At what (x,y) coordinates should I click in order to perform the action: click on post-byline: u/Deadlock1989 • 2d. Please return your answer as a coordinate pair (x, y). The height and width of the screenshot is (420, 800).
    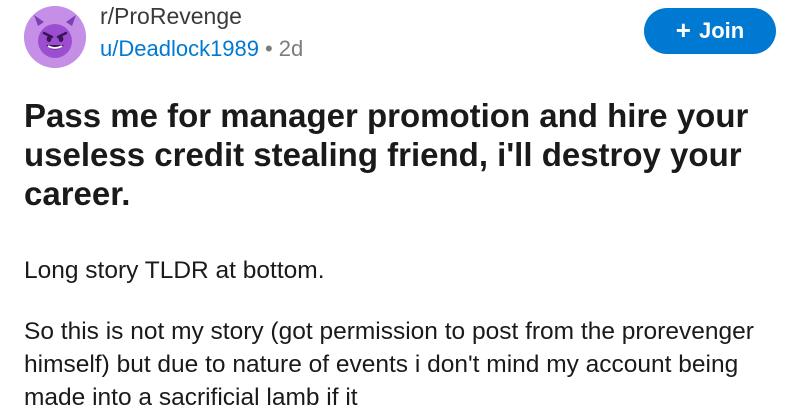
    Looking at the image, I should click on (201, 49).